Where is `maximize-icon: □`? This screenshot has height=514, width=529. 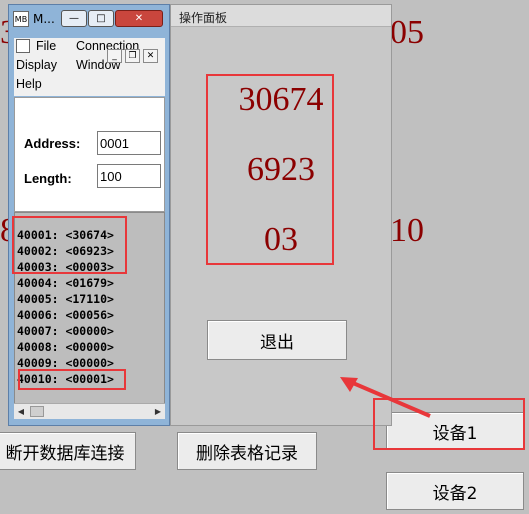 maximize-icon: □ is located at coordinates (101, 18).